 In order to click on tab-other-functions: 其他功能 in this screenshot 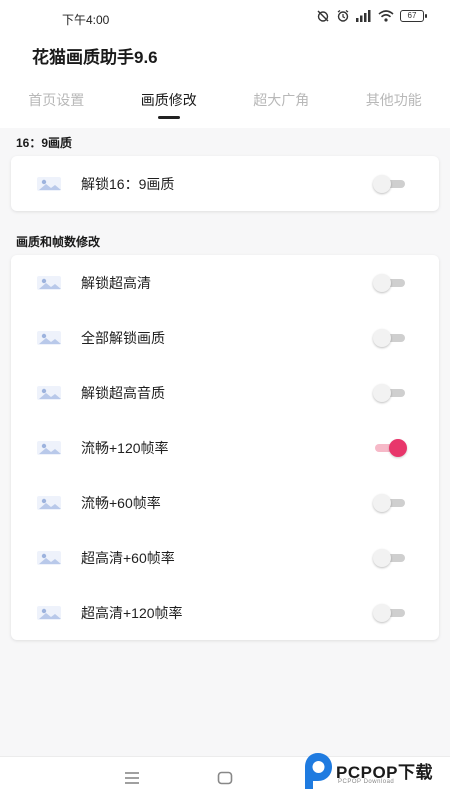, I will do `click(394, 105)`.